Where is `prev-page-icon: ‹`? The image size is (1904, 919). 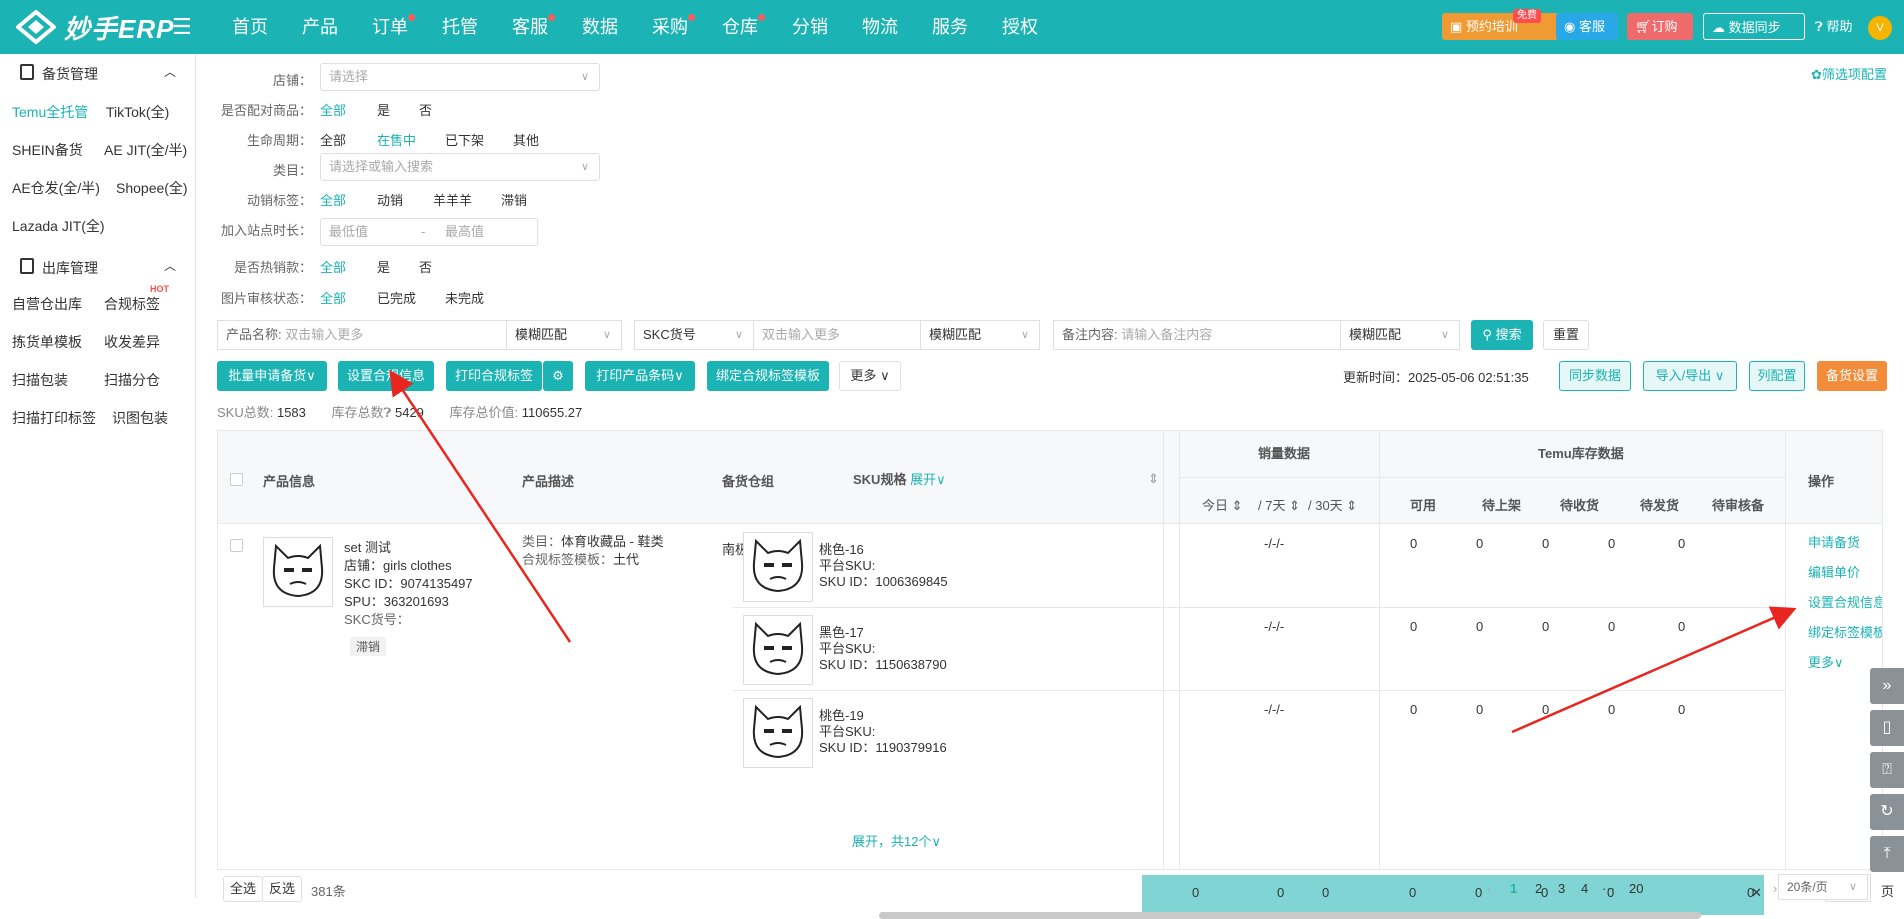 prev-page-icon: ‹ is located at coordinates (1489, 888).